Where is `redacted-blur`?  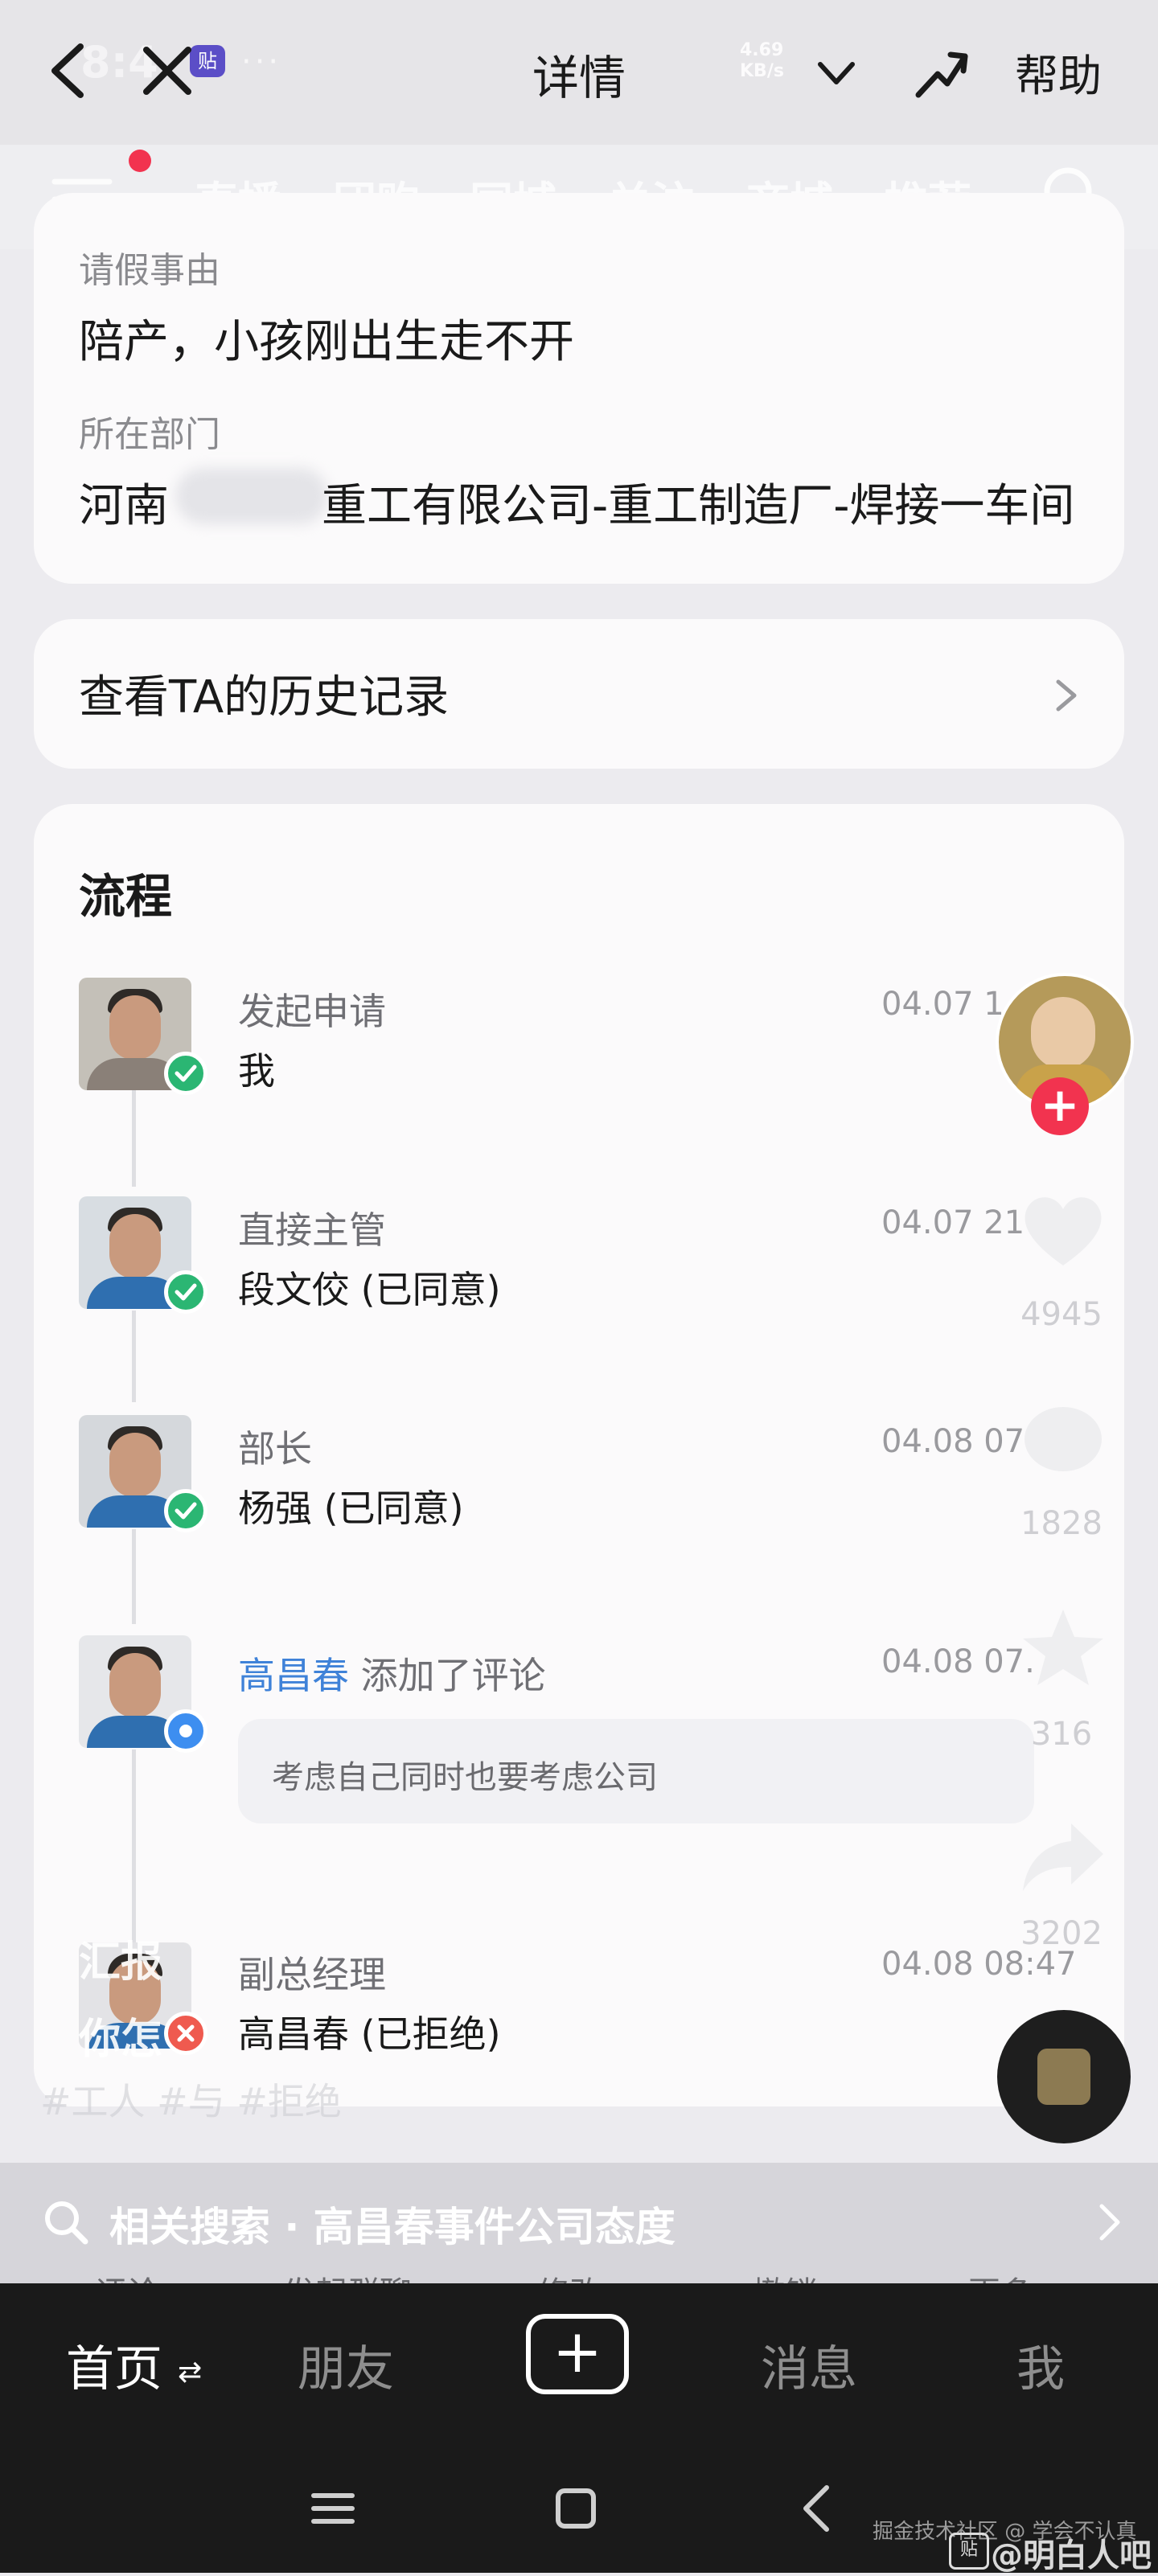
redacted-blur is located at coordinates (251, 496).